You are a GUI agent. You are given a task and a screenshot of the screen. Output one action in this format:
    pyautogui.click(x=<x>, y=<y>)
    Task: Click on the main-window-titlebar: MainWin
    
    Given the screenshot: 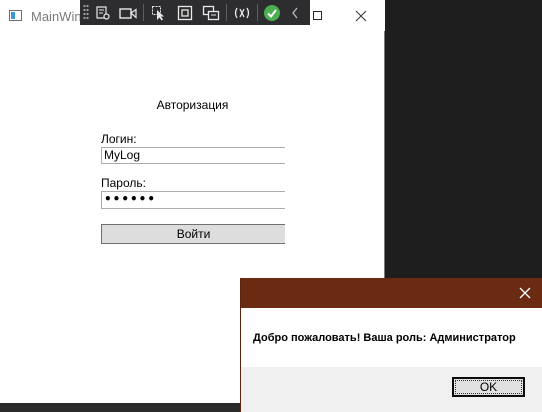 What is the action you would take?
    pyautogui.click(x=192, y=15)
    